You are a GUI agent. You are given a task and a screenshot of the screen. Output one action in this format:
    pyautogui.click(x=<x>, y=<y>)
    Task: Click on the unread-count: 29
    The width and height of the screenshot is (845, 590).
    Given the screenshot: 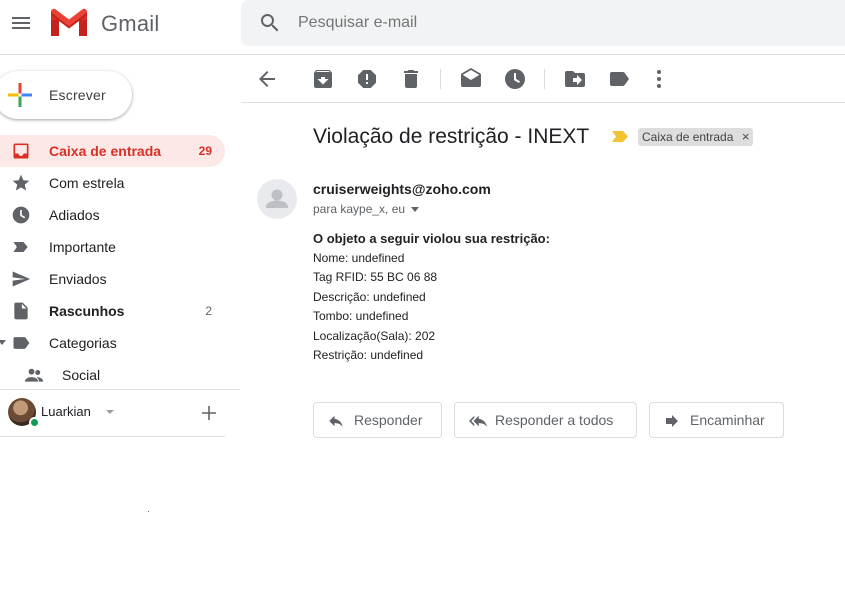 What is the action you would take?
    pyautogui.click(x=205, y=151)
    